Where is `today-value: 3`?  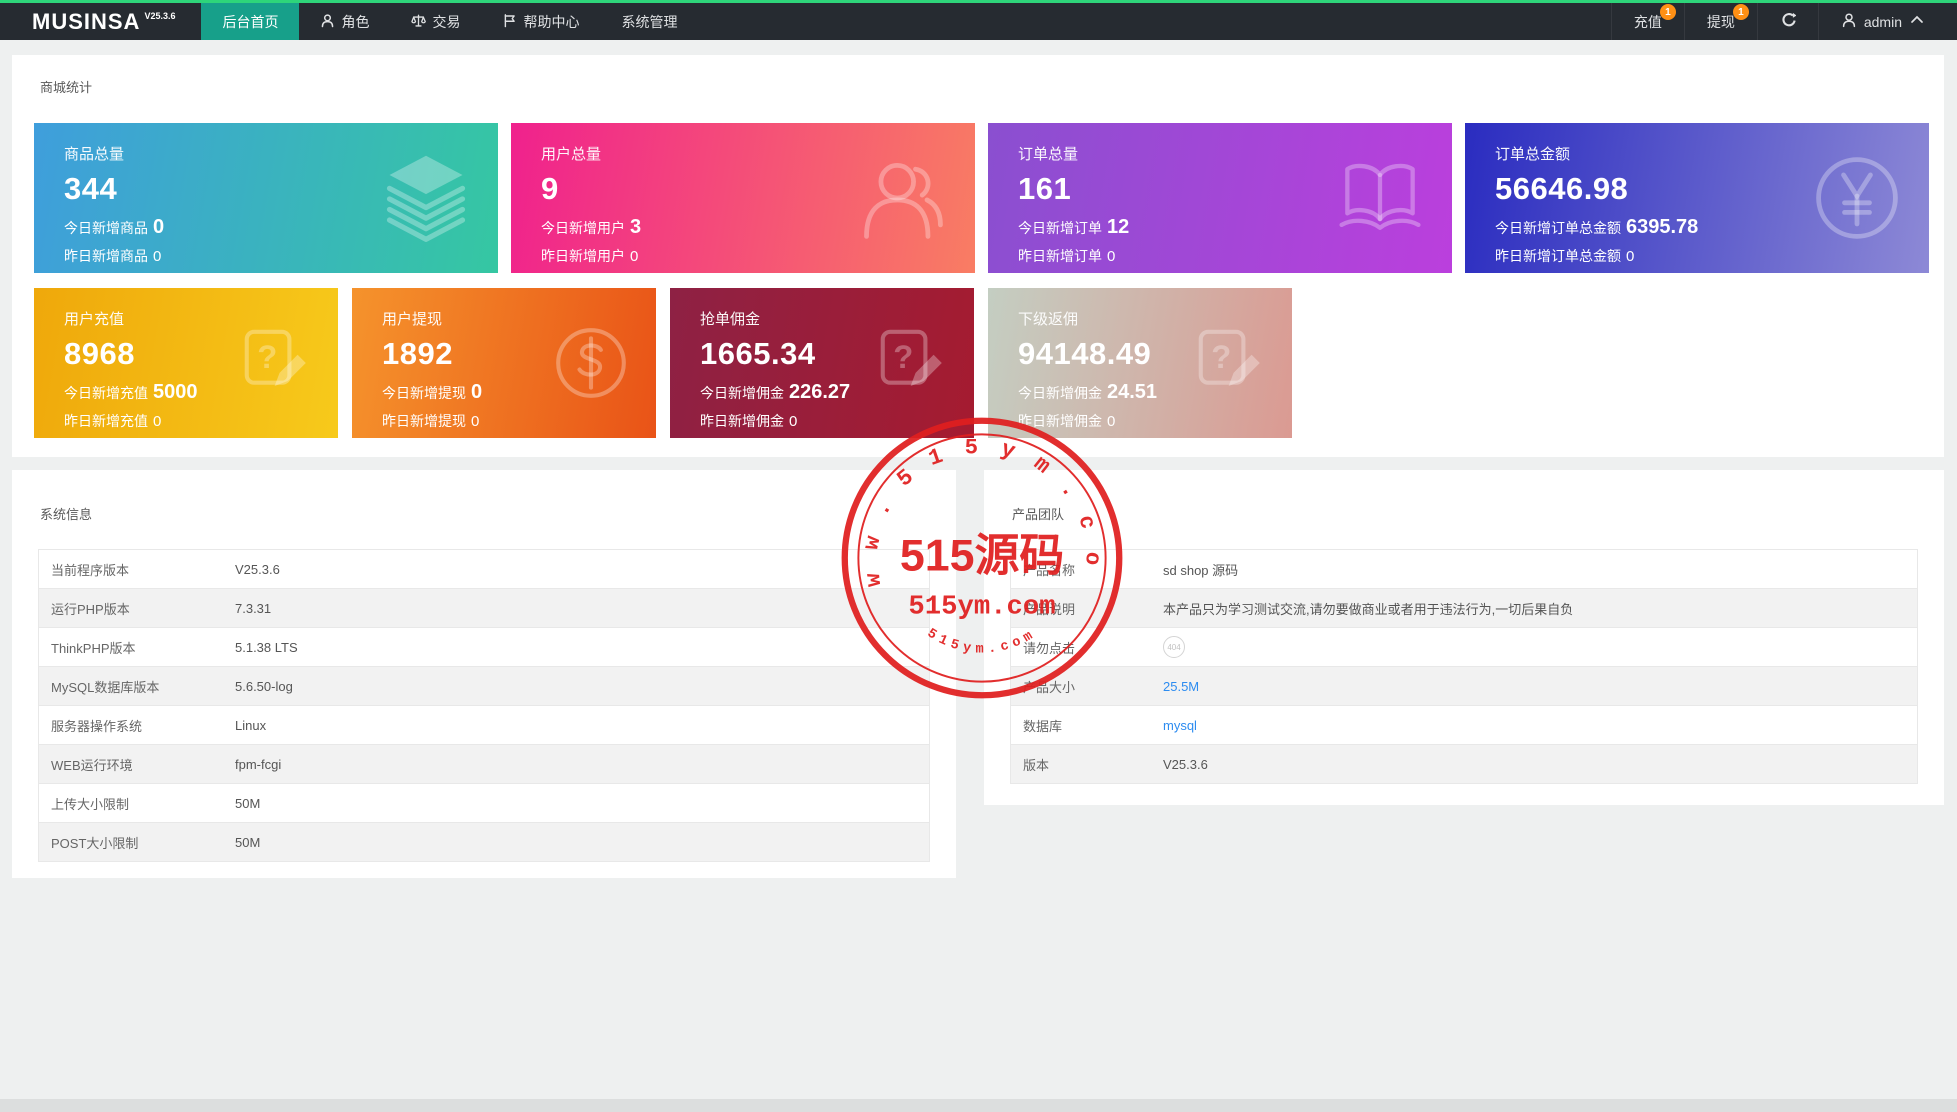 today-value: 3 is located at coordinates (636, 227).